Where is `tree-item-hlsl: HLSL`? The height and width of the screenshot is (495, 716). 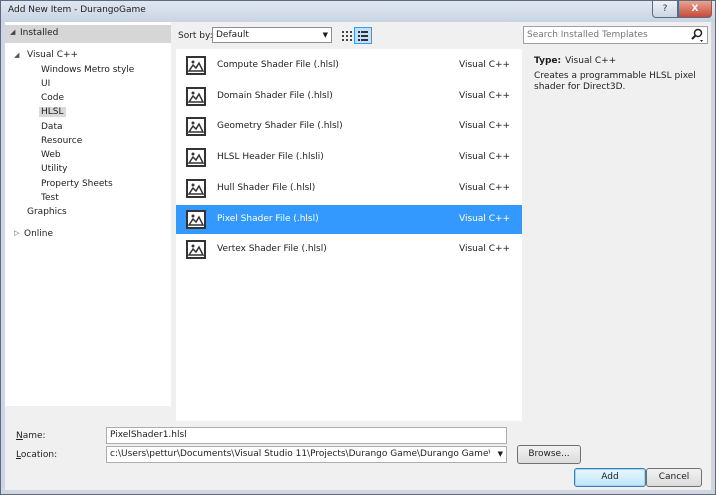 tree-item-hlsl: HLSL is located at coordinates (52, 112).